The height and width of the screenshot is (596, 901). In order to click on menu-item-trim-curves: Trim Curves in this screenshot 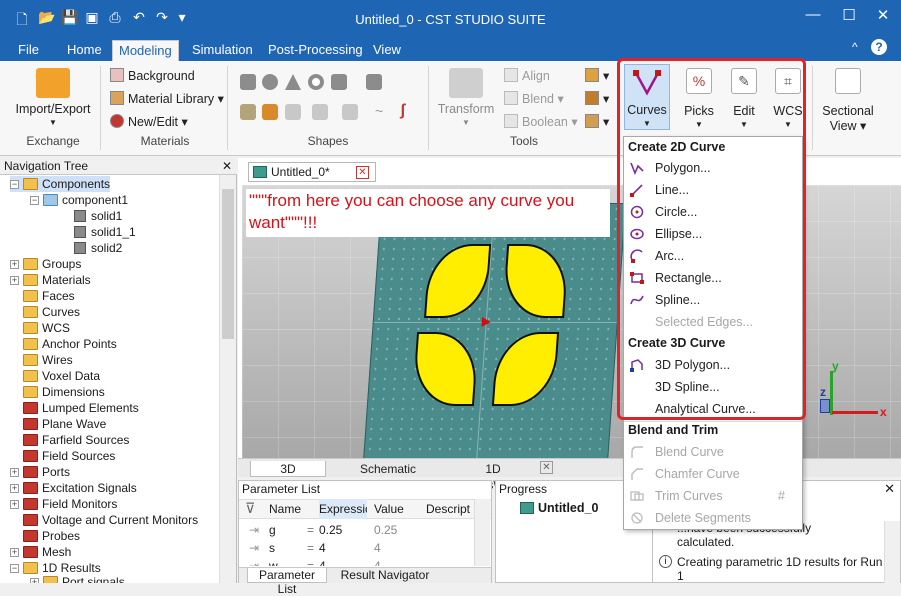, I will do `click(689, 496)`.